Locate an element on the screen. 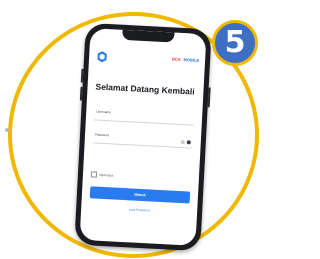  step-number-badge: 5 is located at coordinates (235, 43).